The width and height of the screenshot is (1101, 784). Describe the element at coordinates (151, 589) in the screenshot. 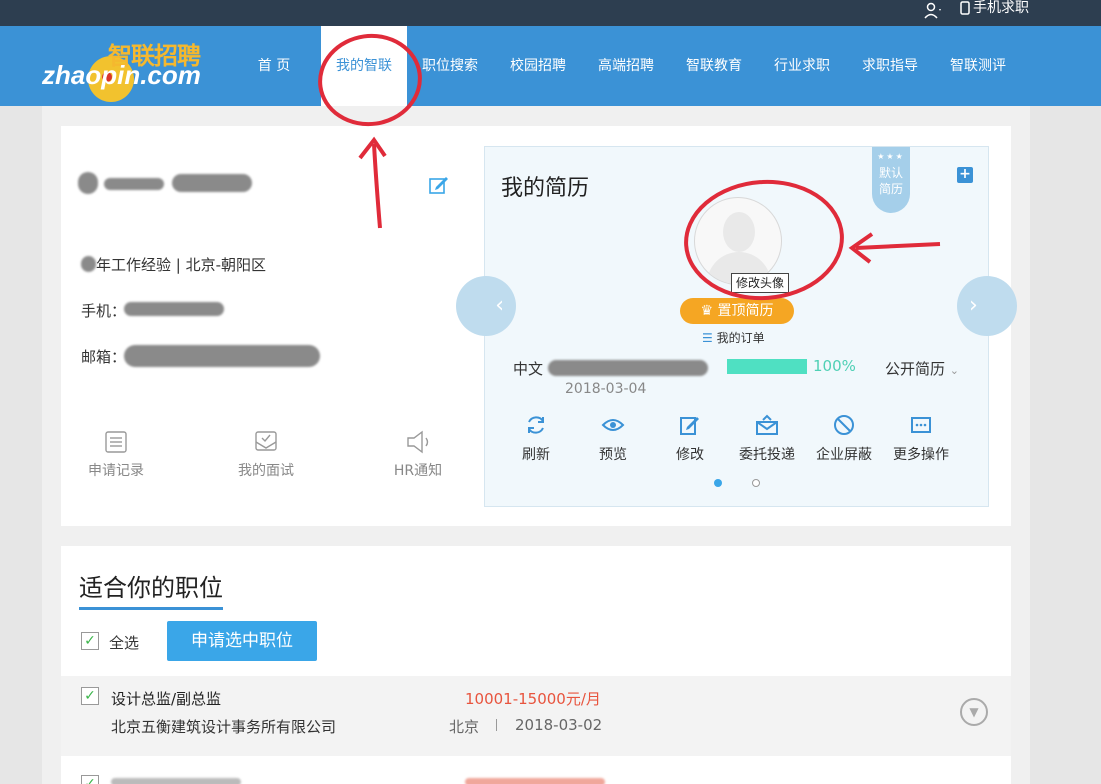

I see `jobs-section-title: 适合你的职位` at that location.